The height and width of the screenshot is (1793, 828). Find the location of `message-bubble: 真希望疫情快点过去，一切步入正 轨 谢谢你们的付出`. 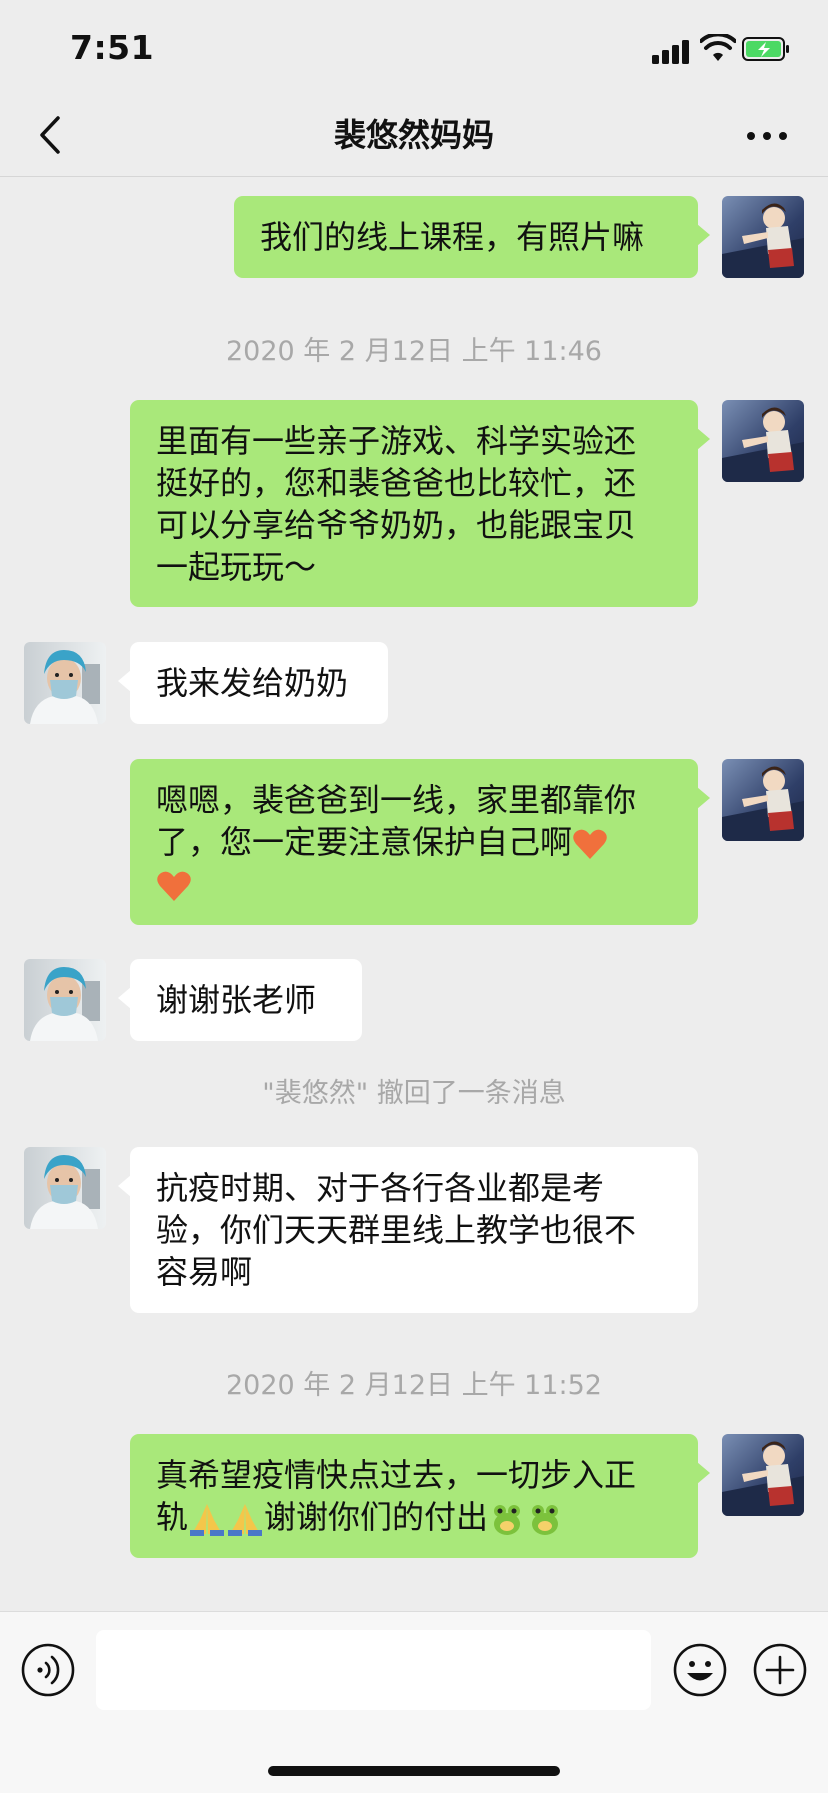

message-bubble: 真希望疫情快点过去，一切步入正 轨 谢谢你们的付出 is located at coordinates (420, 1496).